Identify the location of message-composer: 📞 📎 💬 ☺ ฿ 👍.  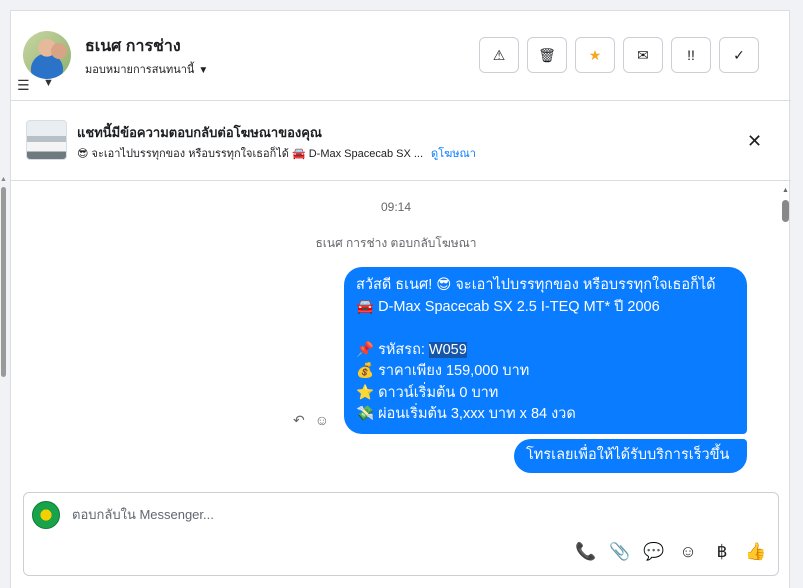
(401, 534).